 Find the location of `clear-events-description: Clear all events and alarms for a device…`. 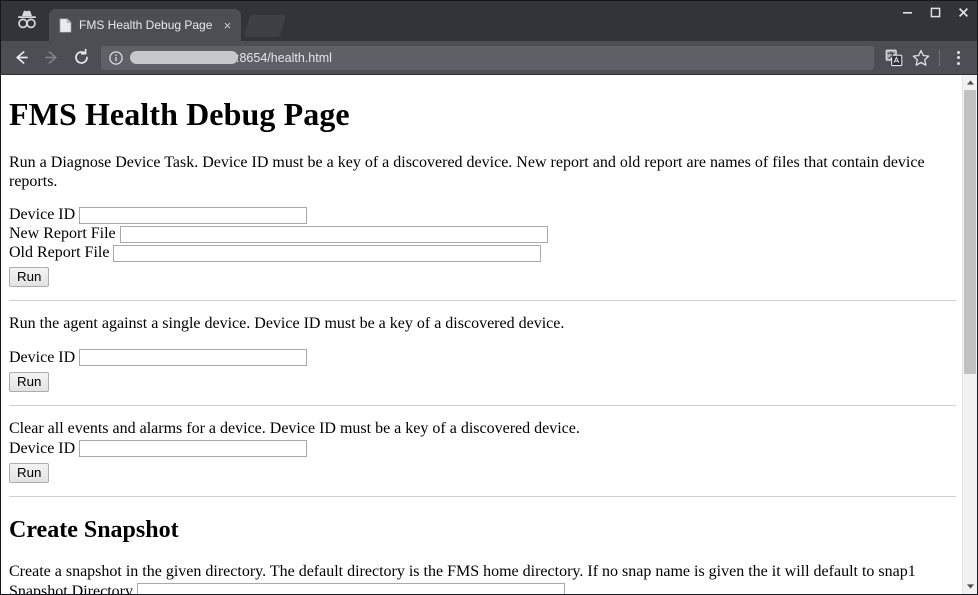

clear-events-description: Clear all events and alarms for a device… is located at coordinates (294, 429).